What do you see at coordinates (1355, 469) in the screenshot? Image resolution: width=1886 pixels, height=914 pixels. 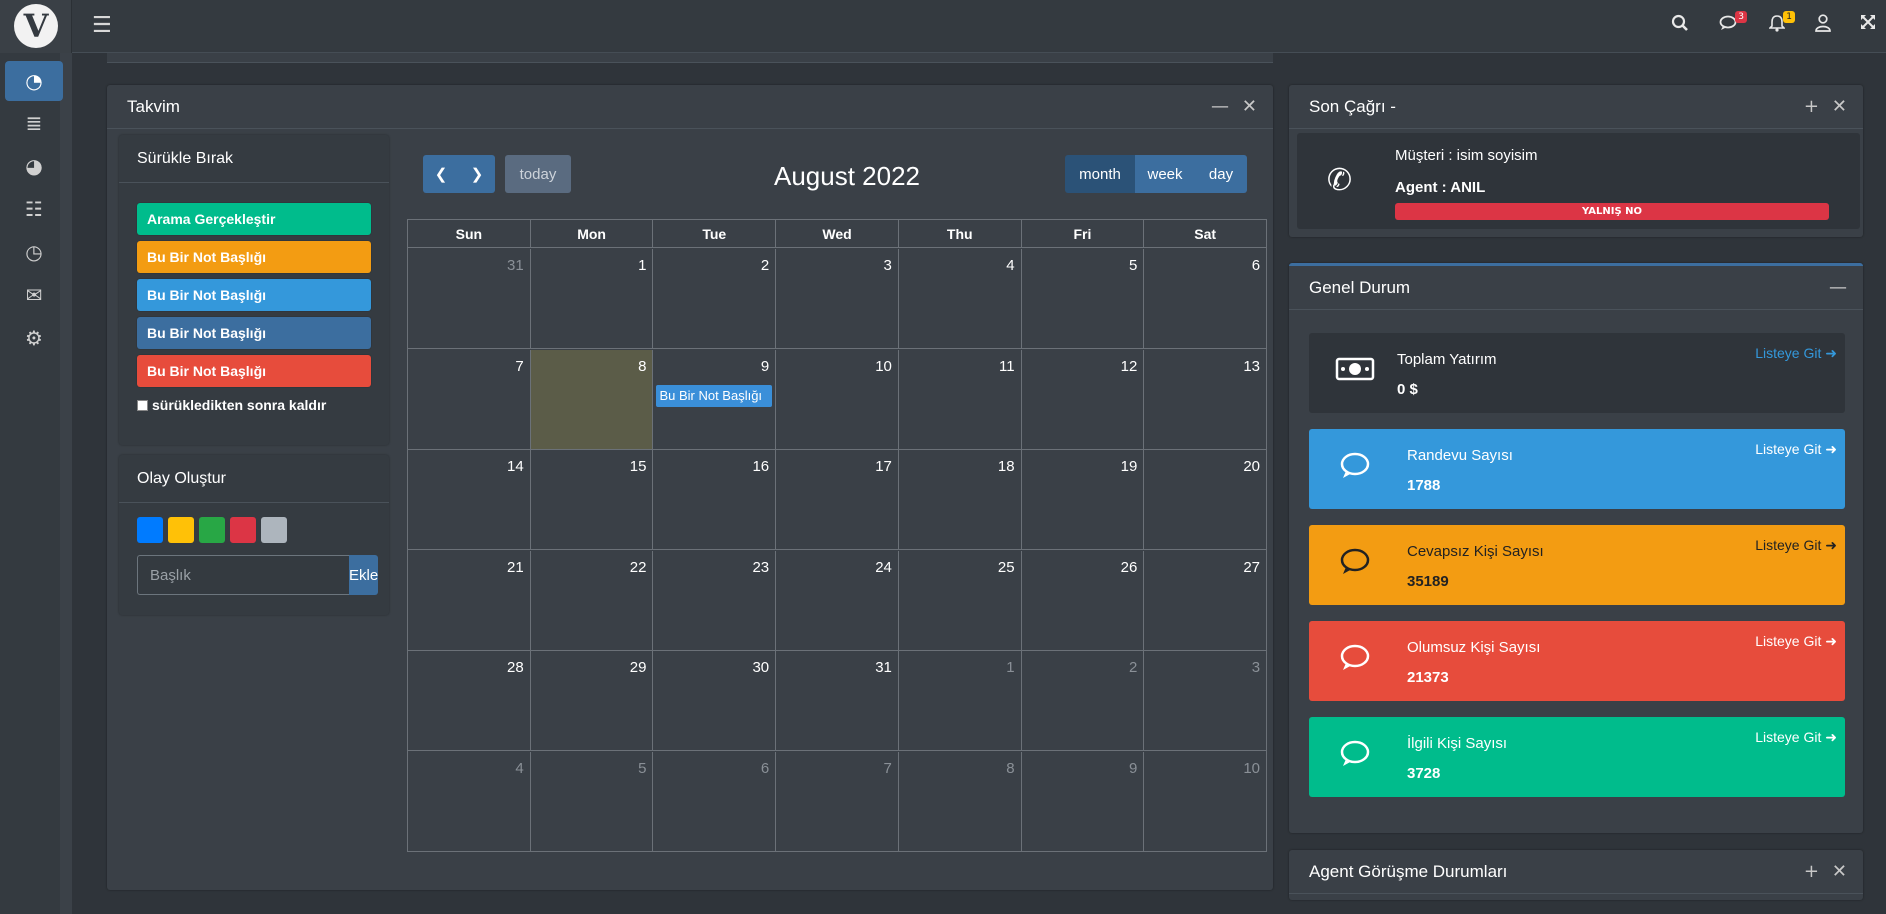 I see `comment-icon` at bounding box center [1355, 469].